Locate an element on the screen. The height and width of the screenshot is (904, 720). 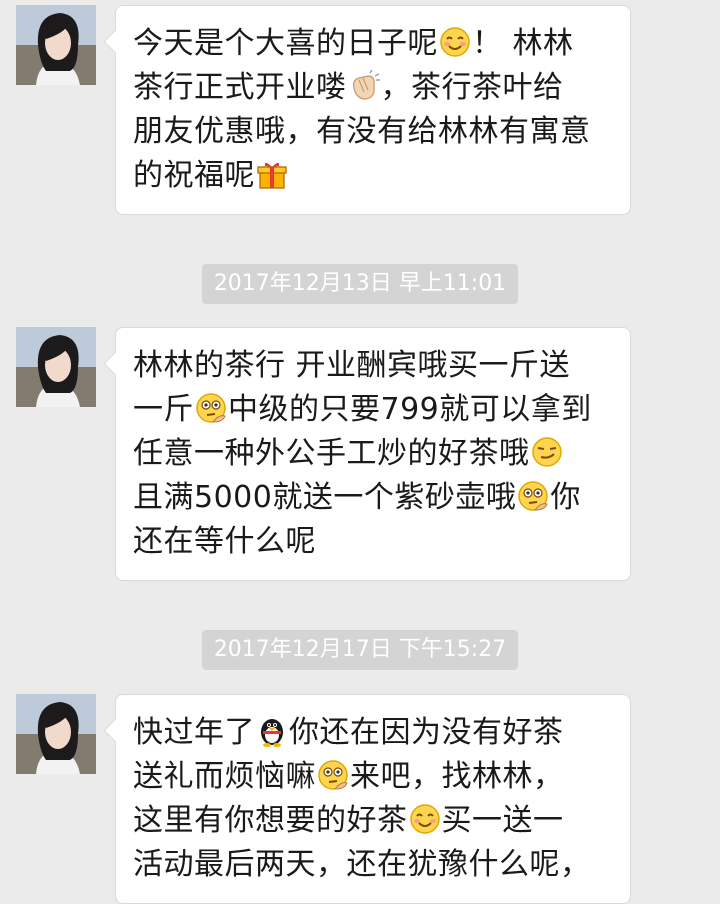
timestamp: 2017年12月17日 下午15:27 is located at coordinates (360, 650).